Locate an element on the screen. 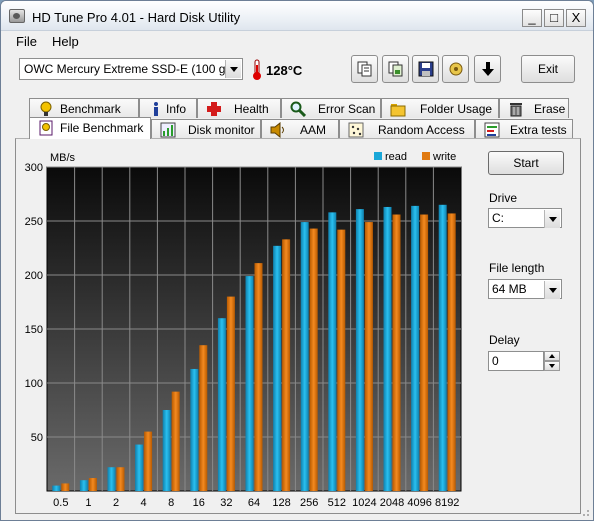 Image resolution: width=594 pixels, height=521 pixels. file-length-value: 64 MB is located at coordinates (509, 289).